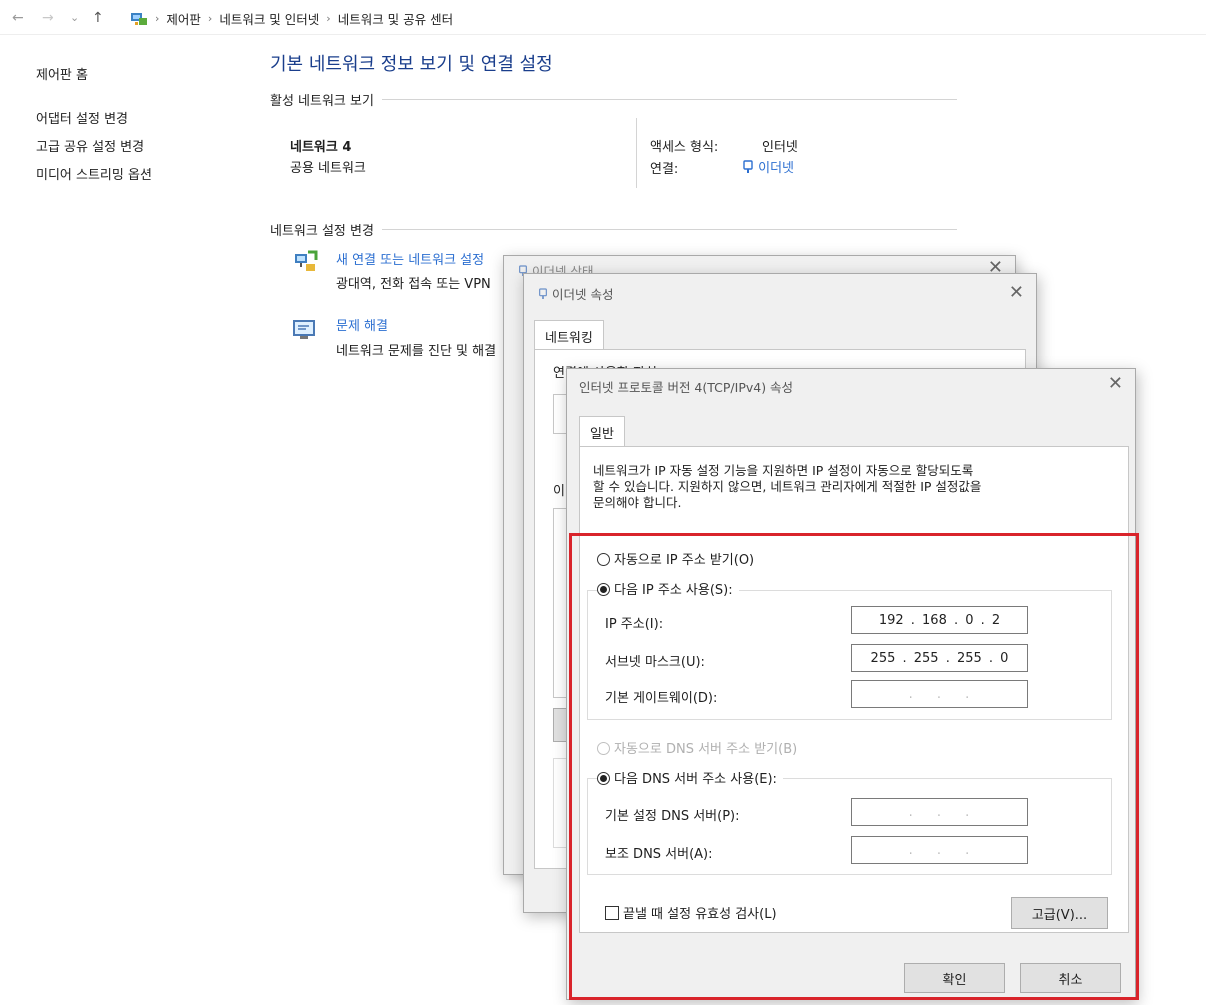  Describe the element at coordinates (668, 588) in the screenshot. I see `manual-ip-radio: 다음 IP 주소 사용(S):` at that location.